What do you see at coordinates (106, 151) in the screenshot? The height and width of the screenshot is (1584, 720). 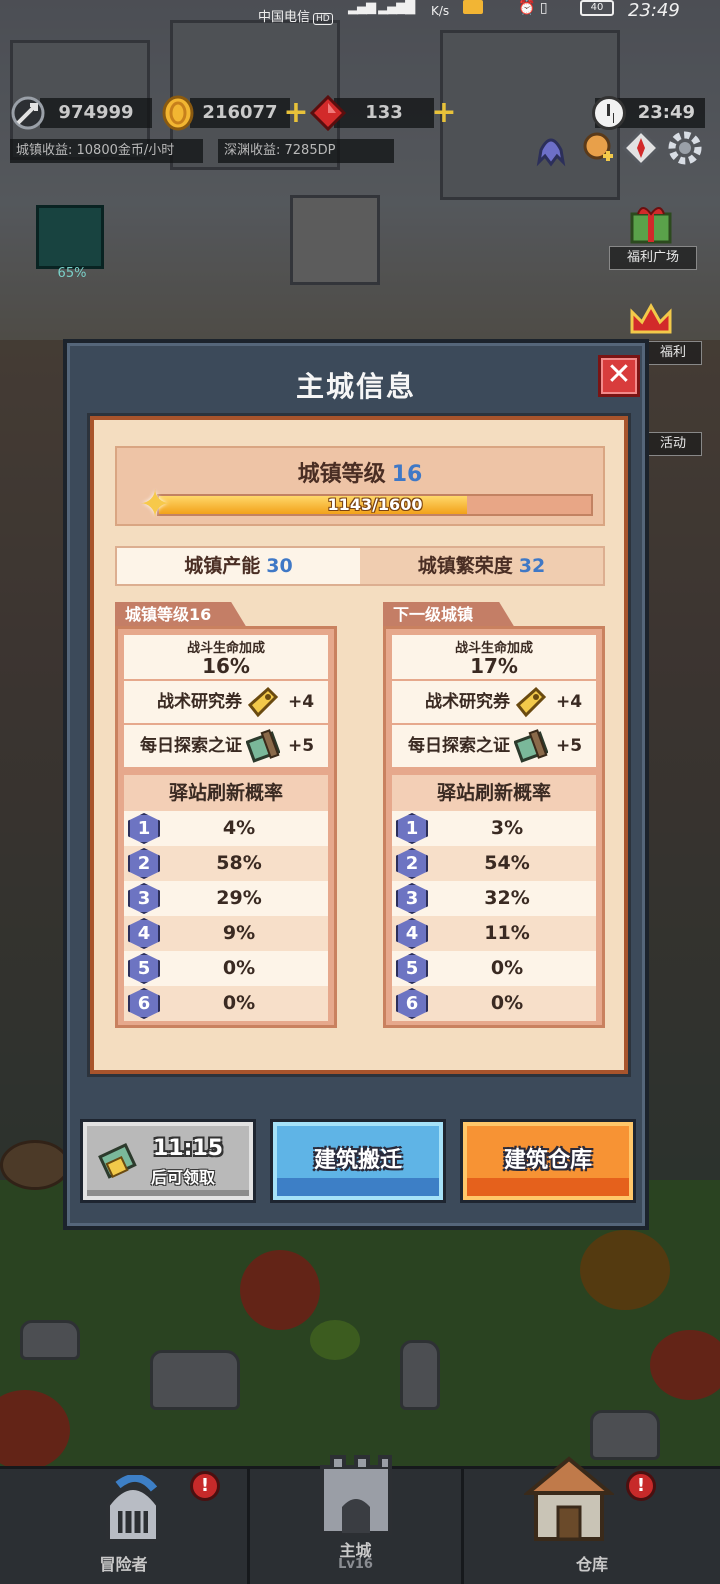 I see `town-income-label: 城镇收益: 10800金币/小时` at bounding box center [106, 151].